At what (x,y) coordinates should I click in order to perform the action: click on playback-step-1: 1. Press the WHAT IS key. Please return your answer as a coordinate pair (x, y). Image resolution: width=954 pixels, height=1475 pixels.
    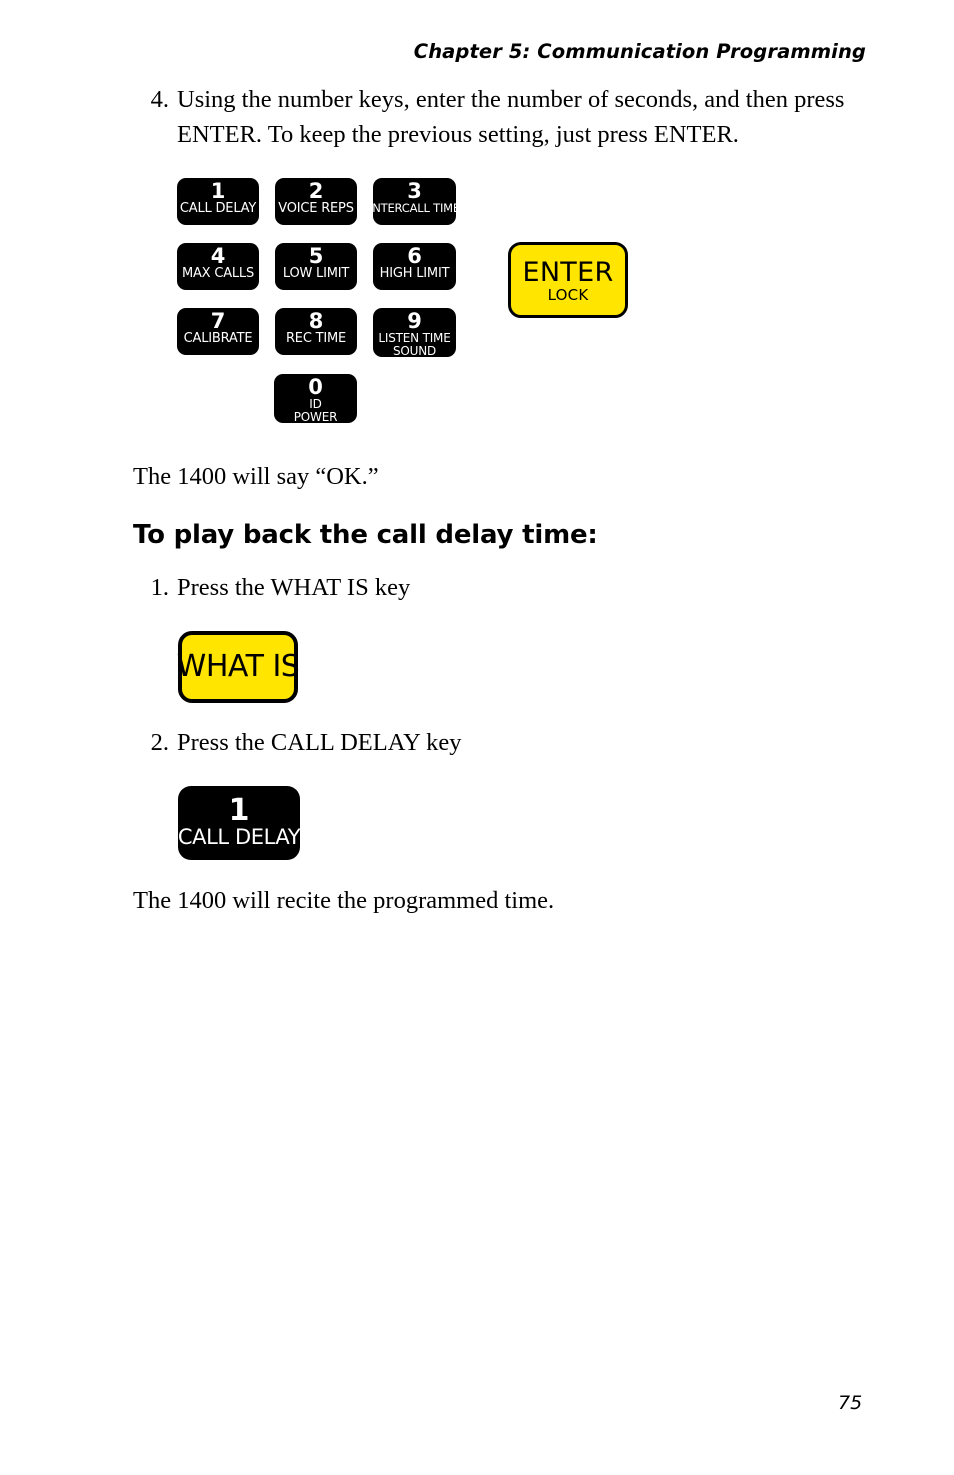
    Looking at the image, I should click on (503, 587).